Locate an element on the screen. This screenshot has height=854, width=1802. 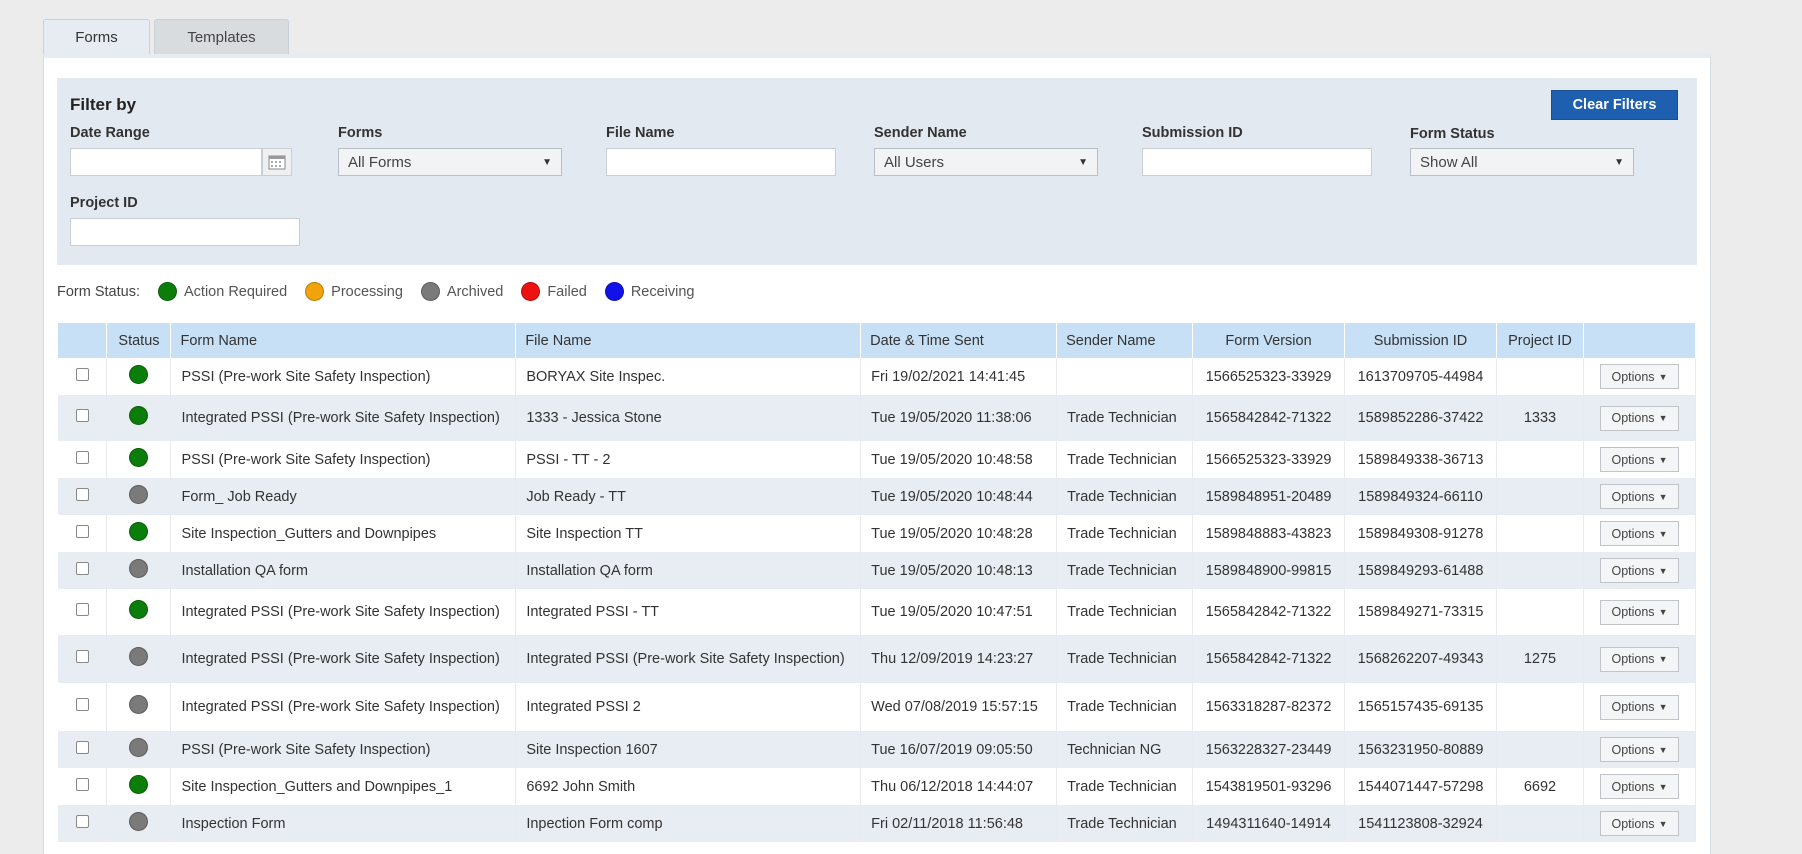
forms-select: All Forms ▼ is located at coordinates (450, 162).